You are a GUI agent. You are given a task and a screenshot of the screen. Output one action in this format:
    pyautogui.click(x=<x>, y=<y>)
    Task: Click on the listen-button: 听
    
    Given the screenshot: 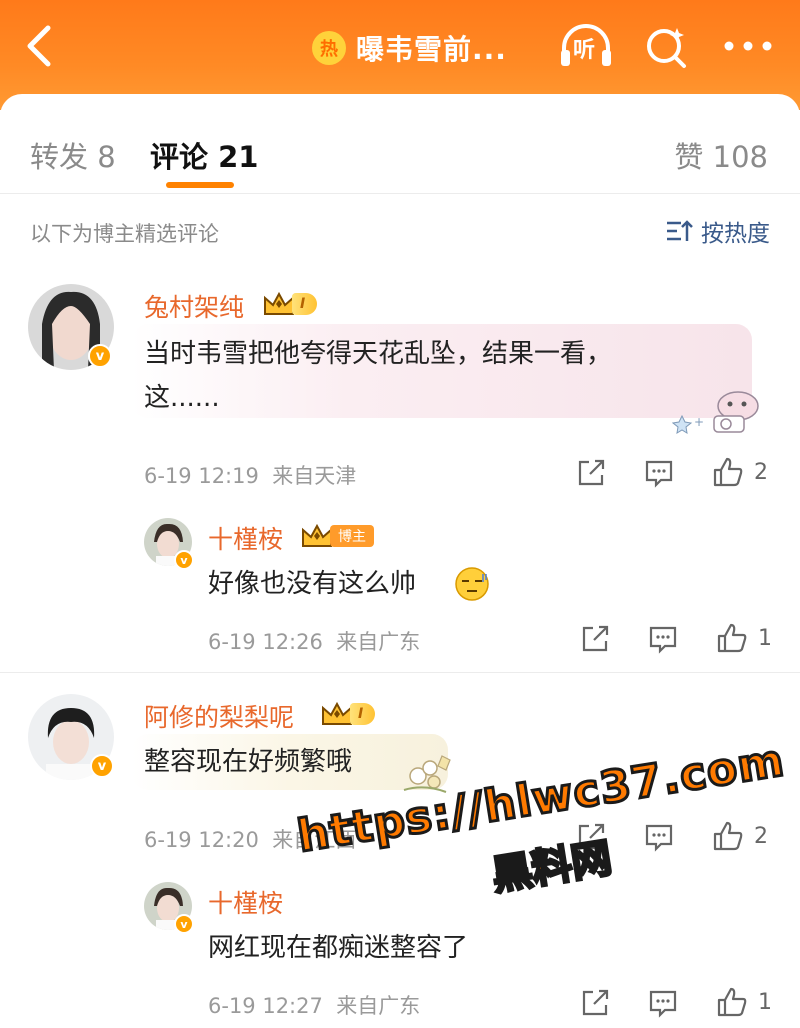 What is the action you would take?
    pyautogui.click(x=586, y=47)
    